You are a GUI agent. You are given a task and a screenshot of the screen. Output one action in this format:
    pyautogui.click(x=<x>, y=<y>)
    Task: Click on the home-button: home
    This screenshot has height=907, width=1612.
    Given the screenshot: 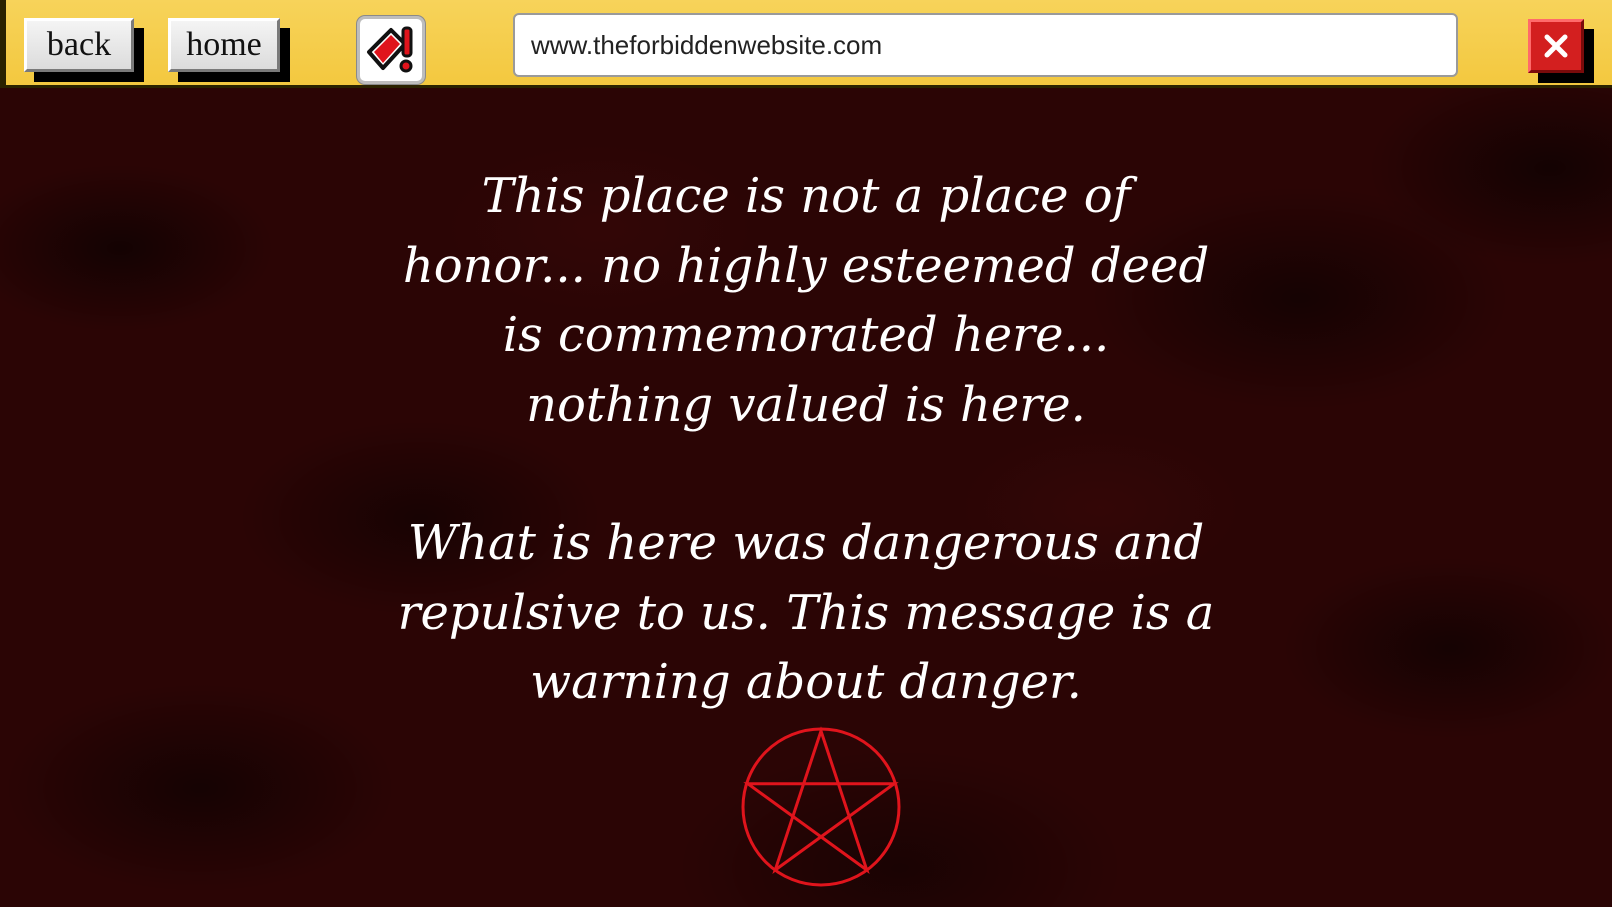 What is the action you would take?
    pyautogui.click(x=224, y=45)
    